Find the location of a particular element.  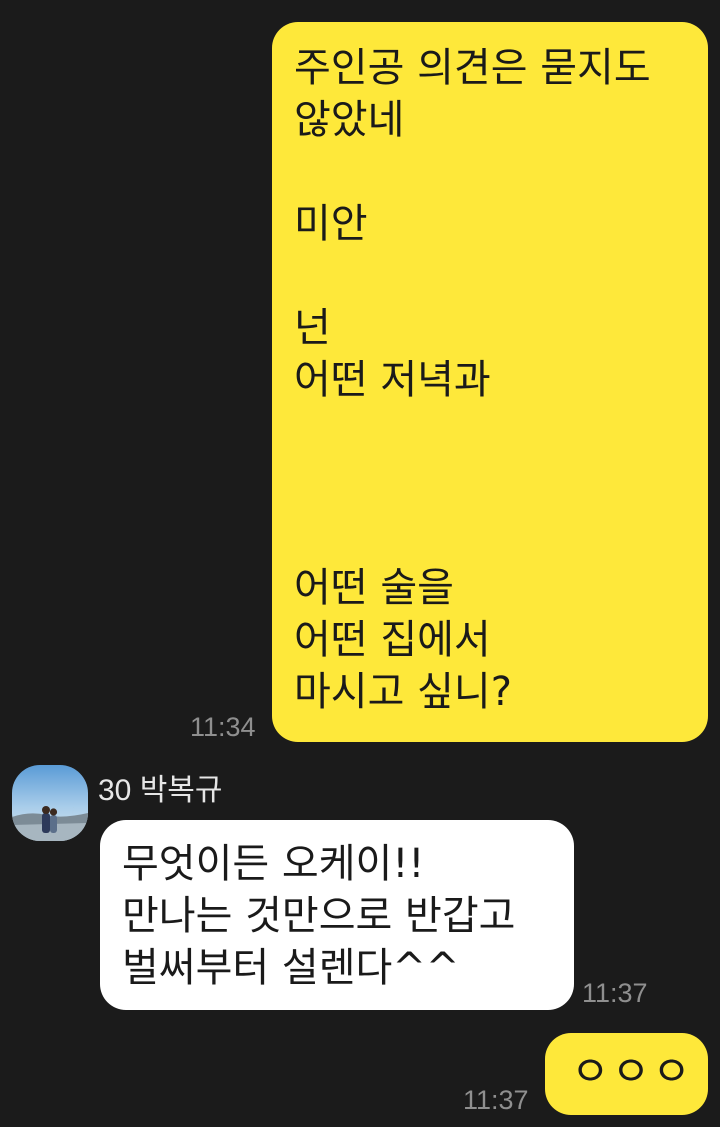

sender-name: 30 박복규 is located at coordinates (160, 790).